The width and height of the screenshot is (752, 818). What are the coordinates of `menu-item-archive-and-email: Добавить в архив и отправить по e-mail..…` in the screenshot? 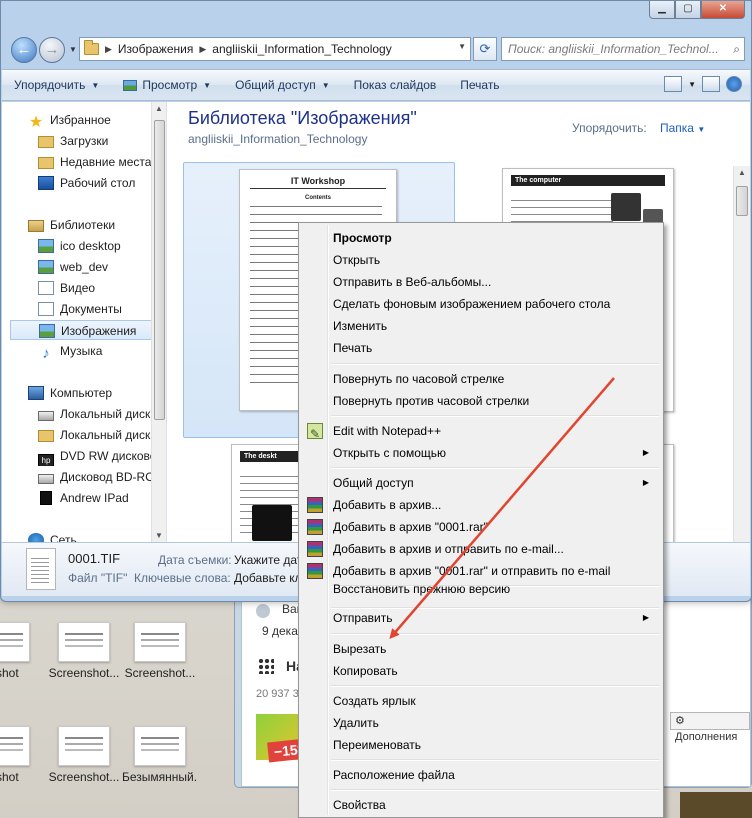 It's located at (481, 549).